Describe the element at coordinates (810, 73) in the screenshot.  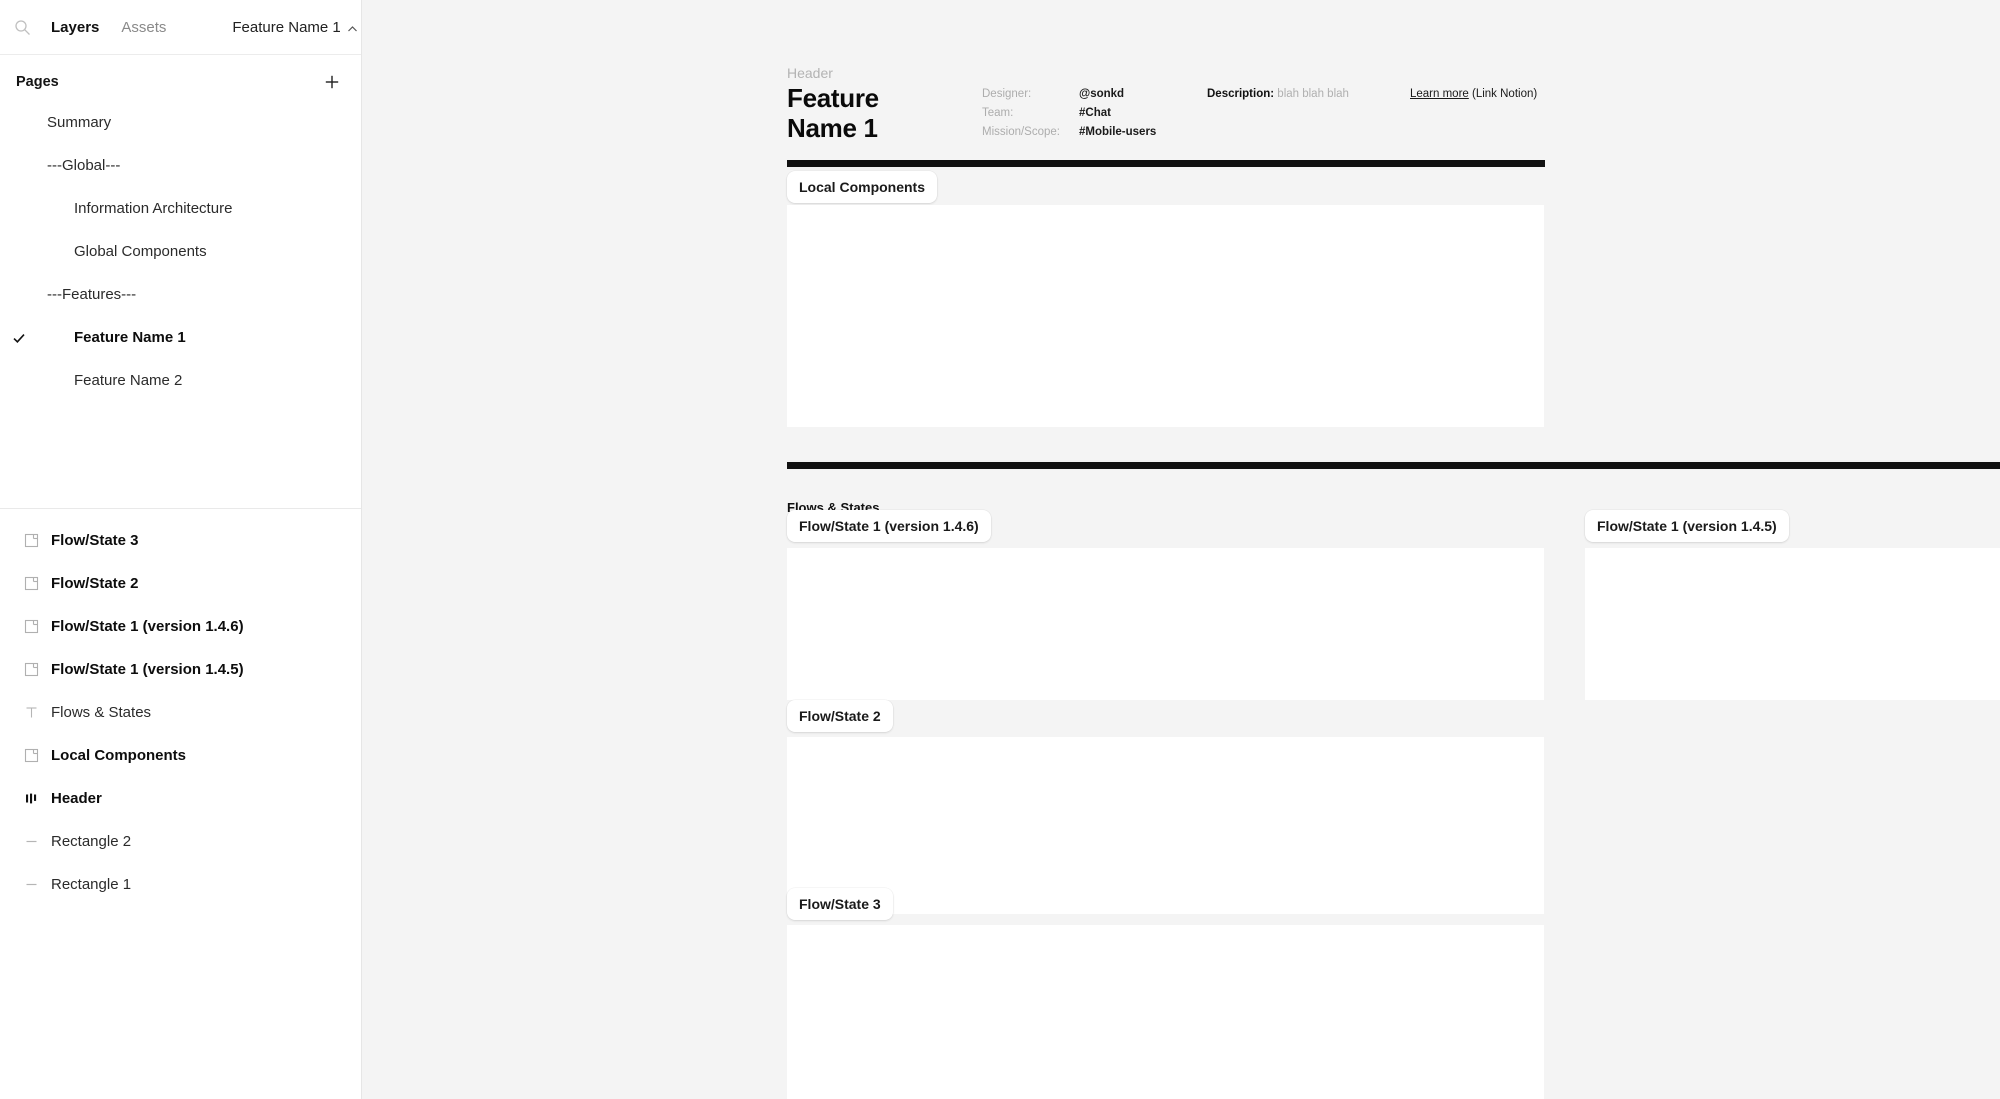
I see `header-kicker: Header` at that location.